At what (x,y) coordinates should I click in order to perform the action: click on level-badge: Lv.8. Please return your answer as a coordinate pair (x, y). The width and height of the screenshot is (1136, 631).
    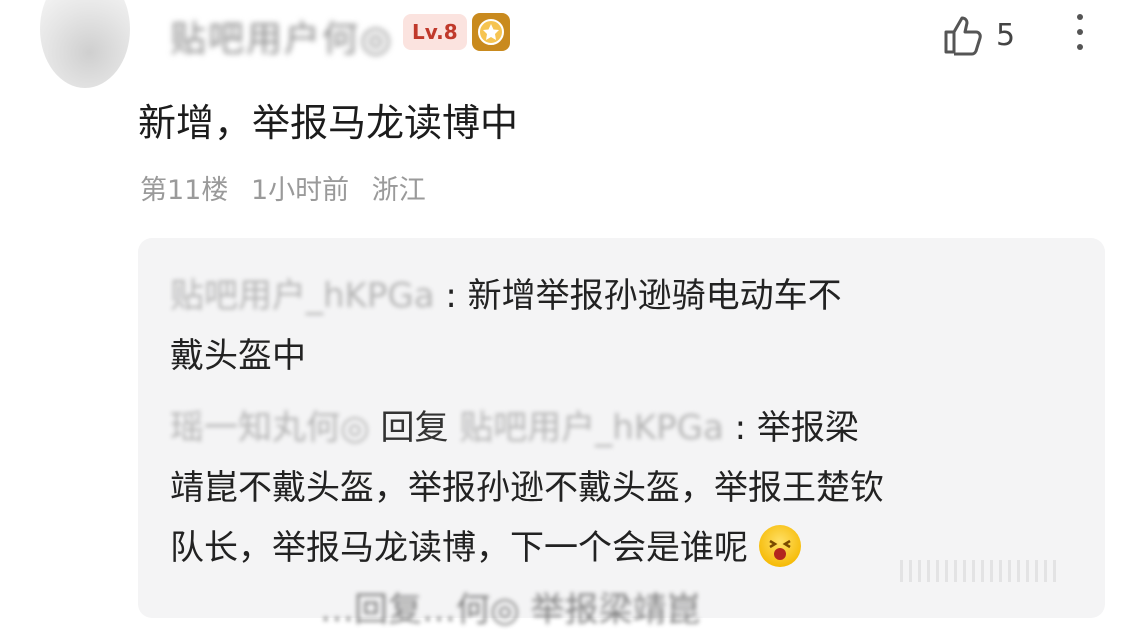
    Looking at the image, I should click on (435, 32).